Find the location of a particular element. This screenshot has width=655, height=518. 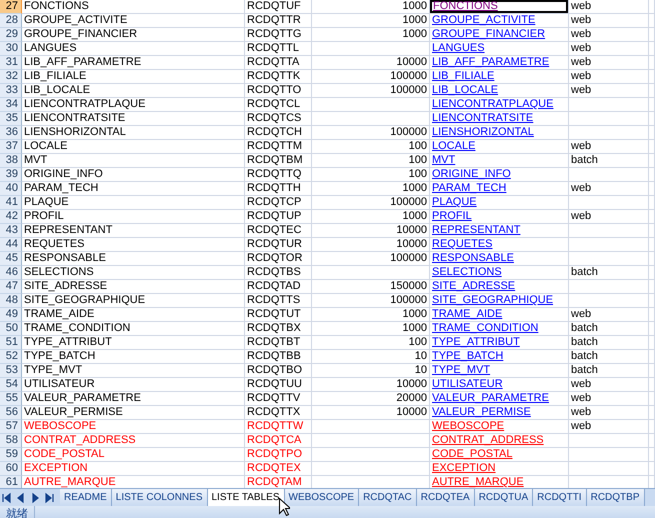

row-number: 41 is located at coordinates (11, 203).